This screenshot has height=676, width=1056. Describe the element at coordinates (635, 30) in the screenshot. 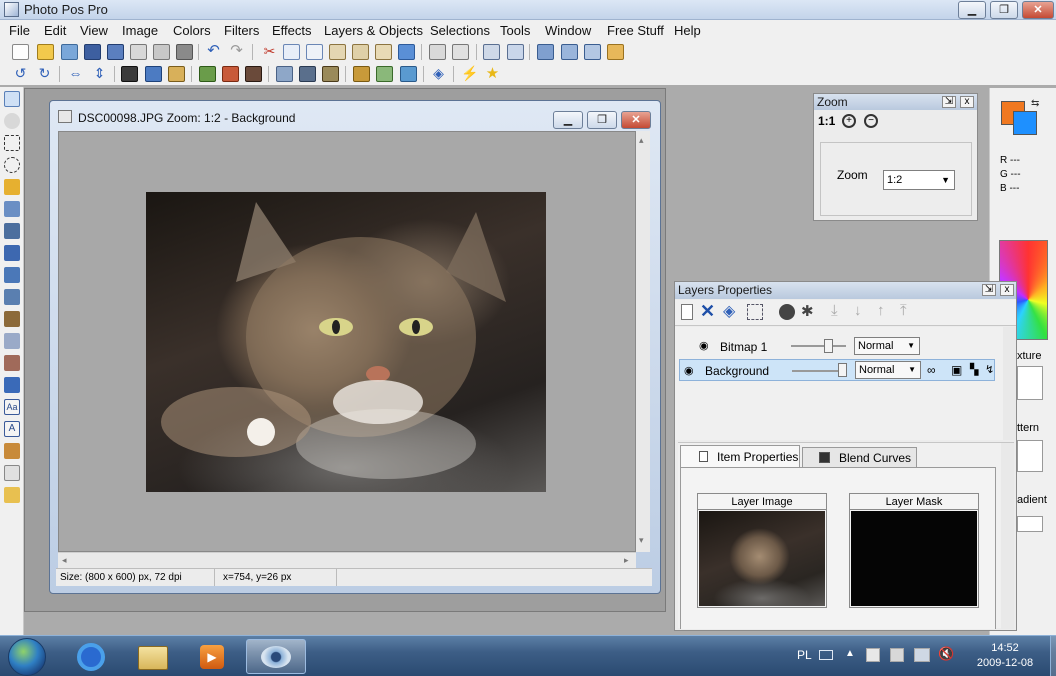

I see `menu-free-stuff: Free Stuff` at that location.